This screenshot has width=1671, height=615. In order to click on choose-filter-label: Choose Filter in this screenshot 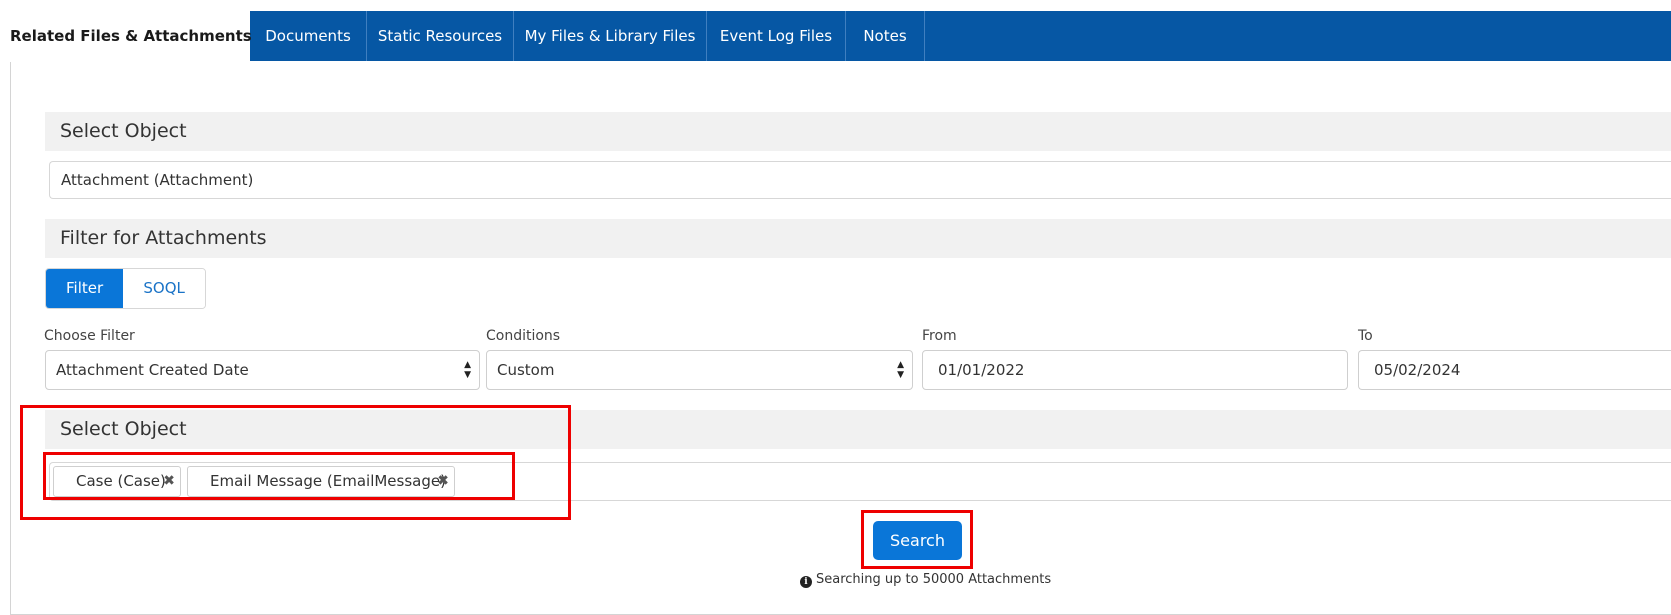, I will do `click(89, 336)`.